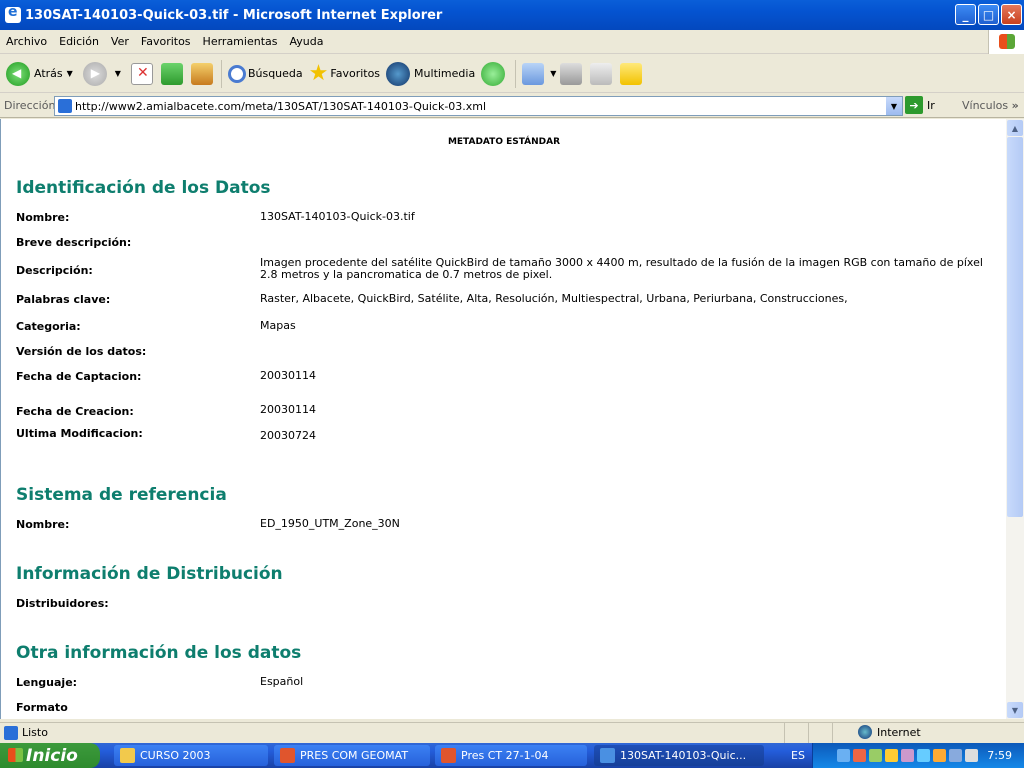 The height and width of the screenshot is (768, 1024). I want to click on vertical-scrollbar: ▲ ▼, so click(1015, 419).